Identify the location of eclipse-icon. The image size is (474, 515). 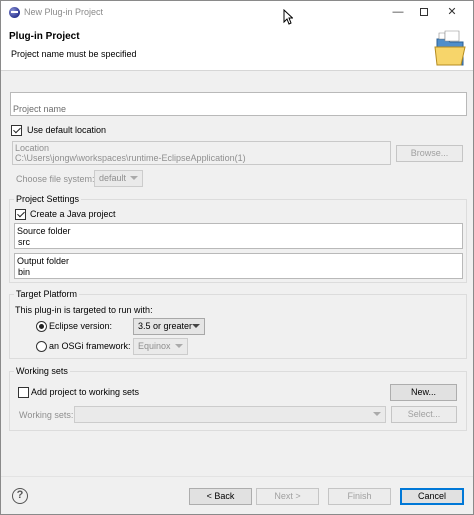
(14, 12).